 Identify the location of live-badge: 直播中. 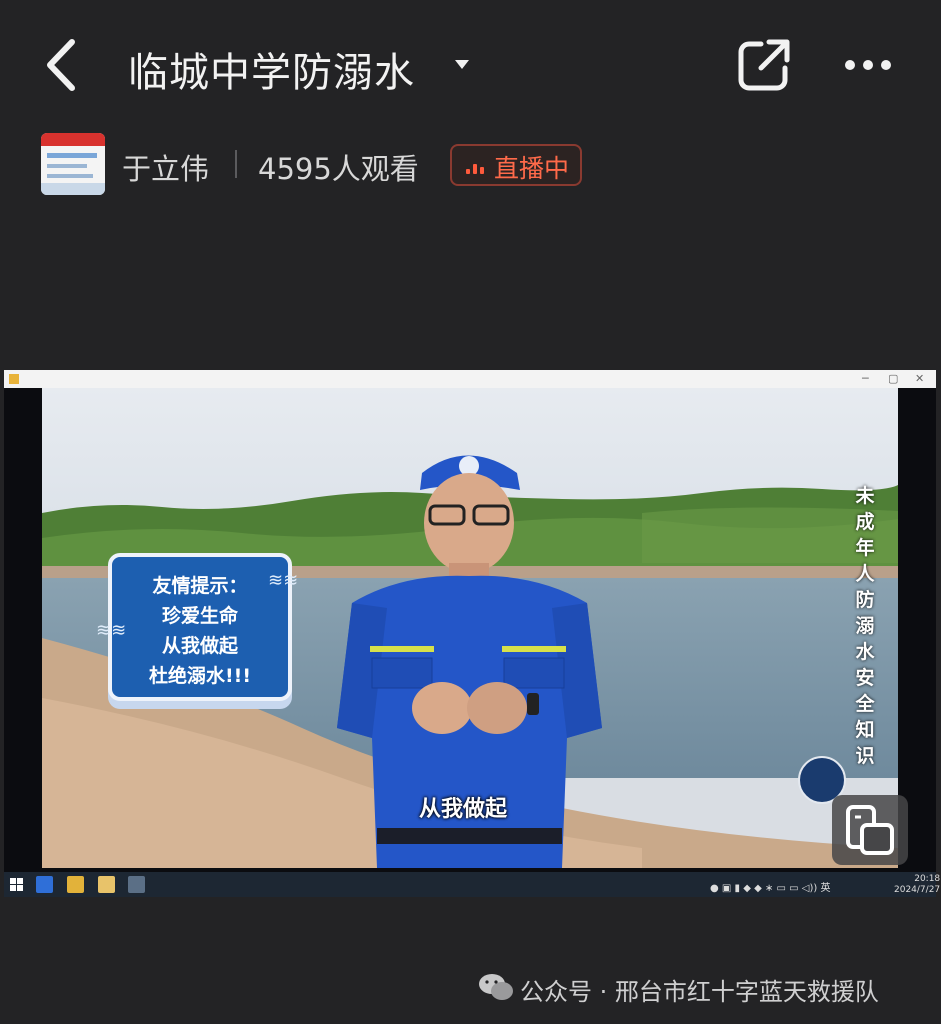
(516, 165).